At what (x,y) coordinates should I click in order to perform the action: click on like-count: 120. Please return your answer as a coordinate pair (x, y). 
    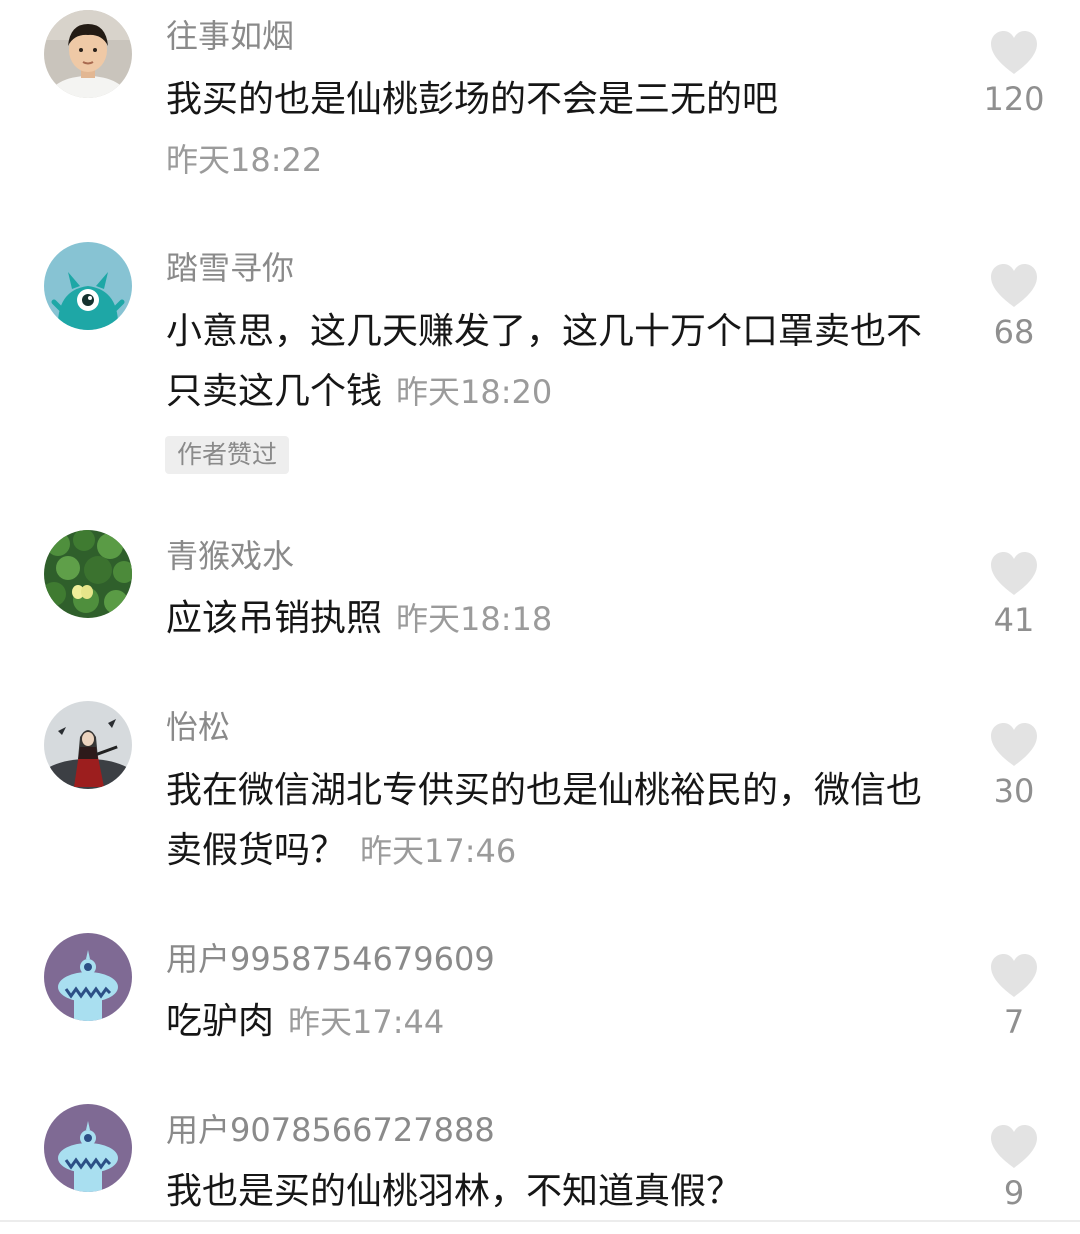
    Looking at the image, I should click on (1014, 99).